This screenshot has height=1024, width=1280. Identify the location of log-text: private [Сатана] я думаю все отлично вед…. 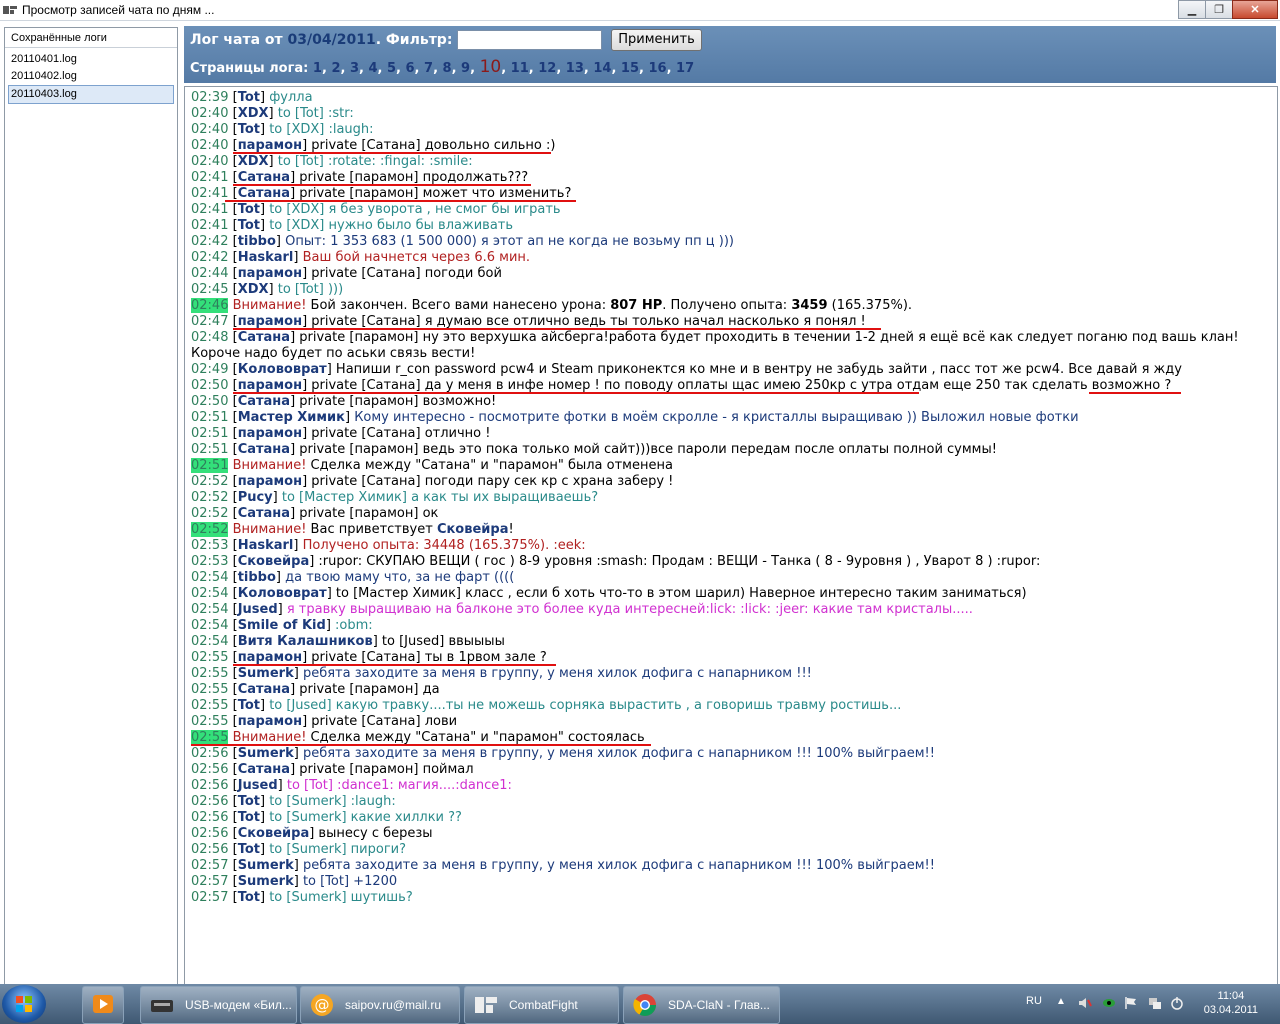
(586, 321).